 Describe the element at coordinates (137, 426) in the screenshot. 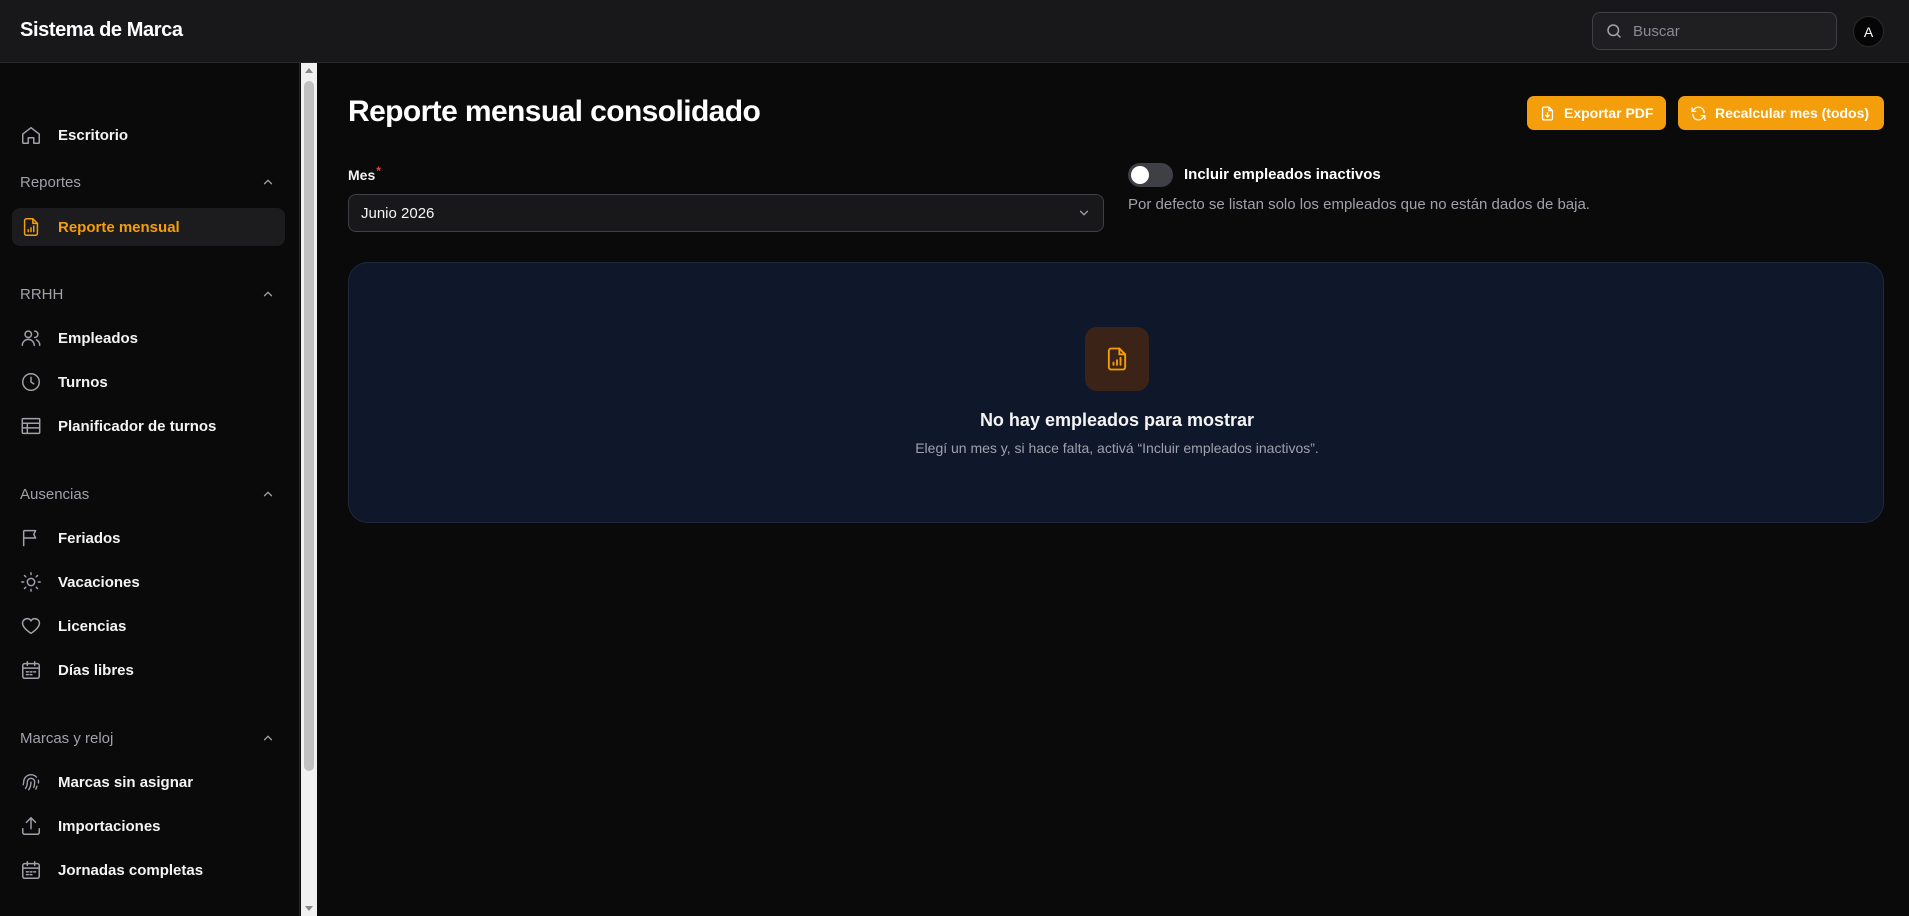

I see `sidebar-item-label: Planificador de turnos` at that location.